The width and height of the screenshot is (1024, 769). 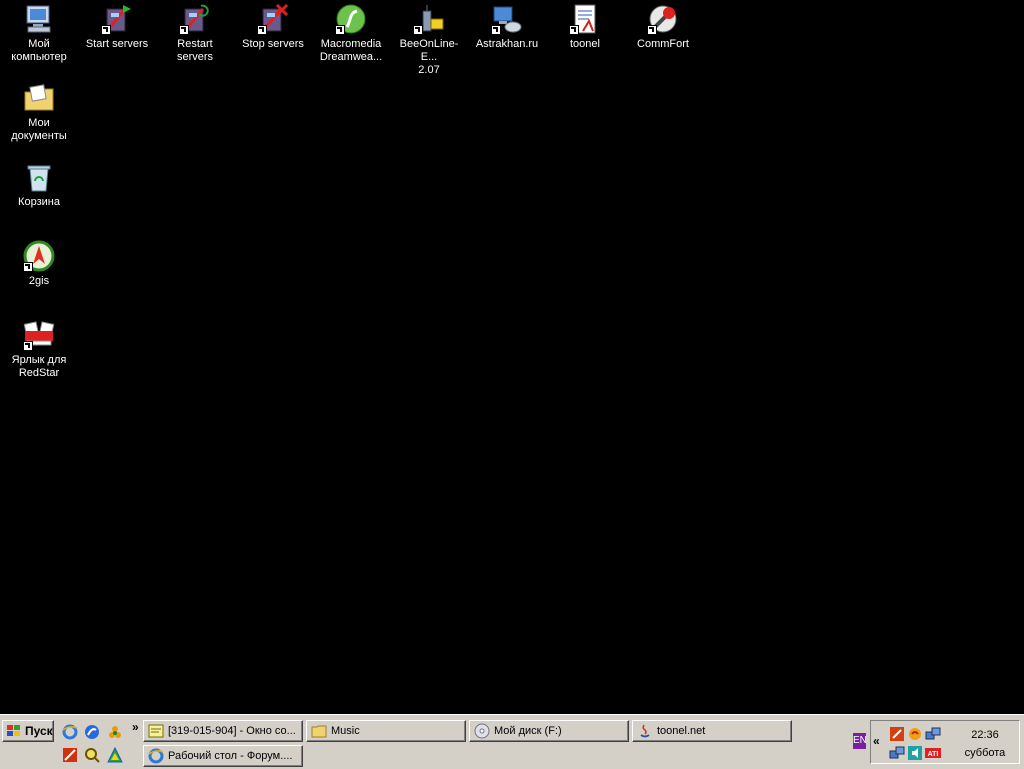 I want to click on desktop-icon-commfort: CommFort, so click(x=663, y=26).